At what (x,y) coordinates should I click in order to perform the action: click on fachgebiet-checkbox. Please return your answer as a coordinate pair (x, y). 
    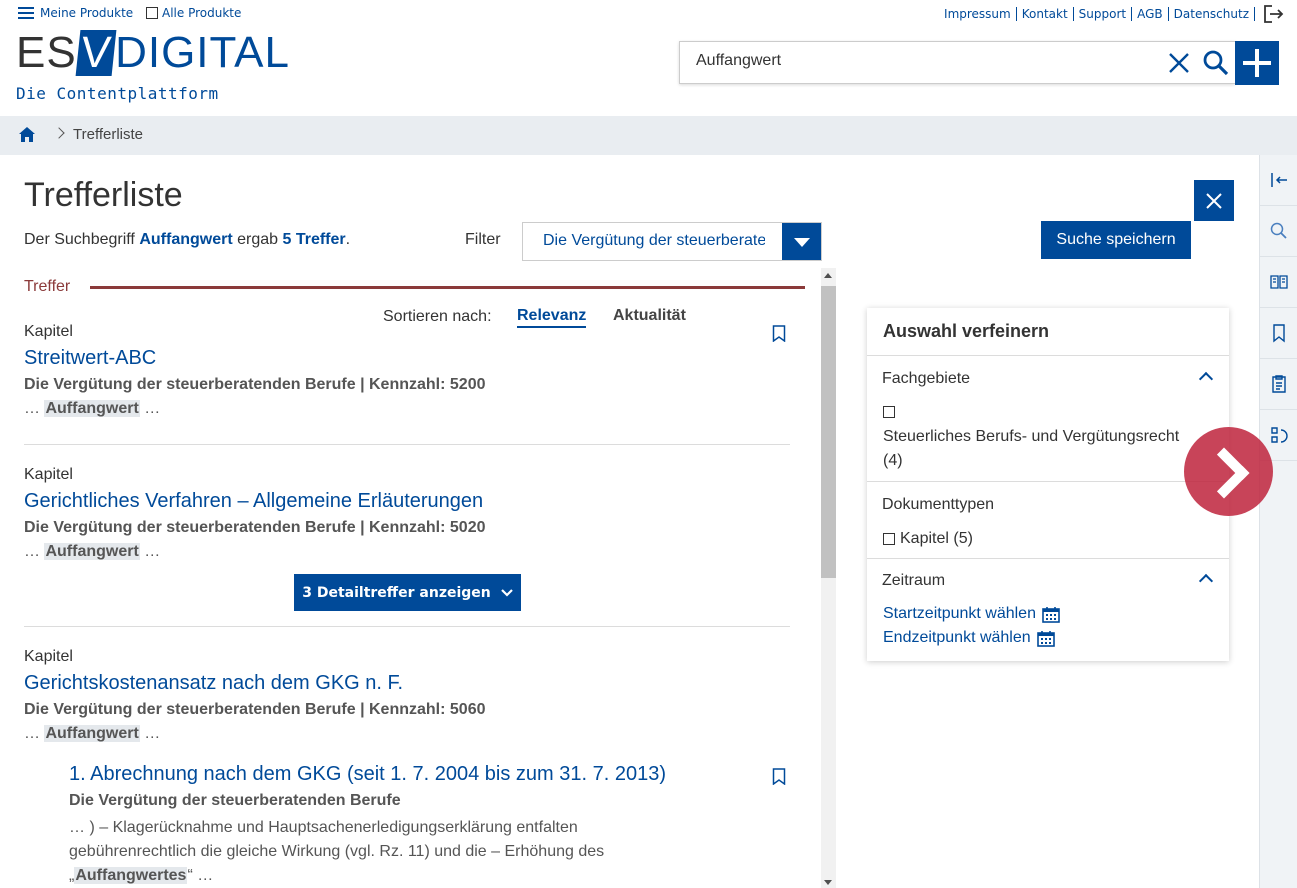
    Looking at the image, I should click on (889, 412).